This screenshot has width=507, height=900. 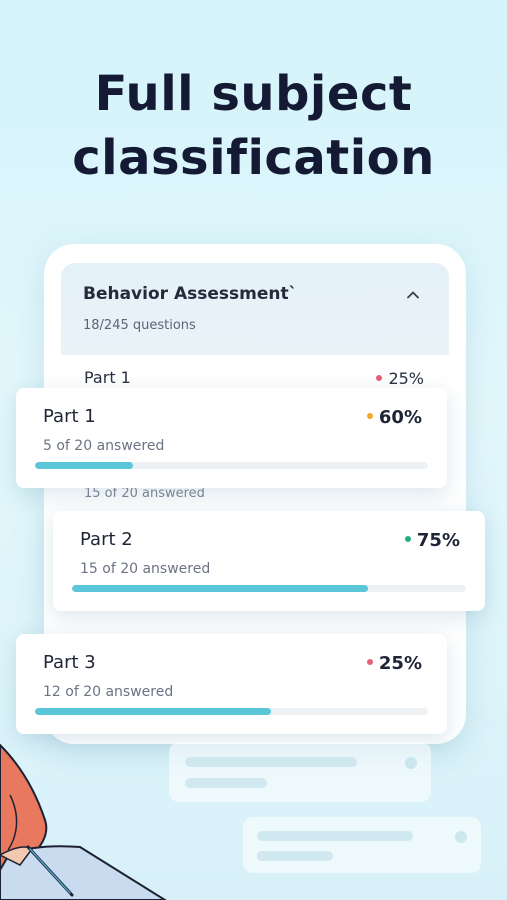 What do you see at coordinates (269, 561) in the screenshot?
I see `part-card: Part 2 75% 15 of 20 answered` at bounding box center [269, 561].